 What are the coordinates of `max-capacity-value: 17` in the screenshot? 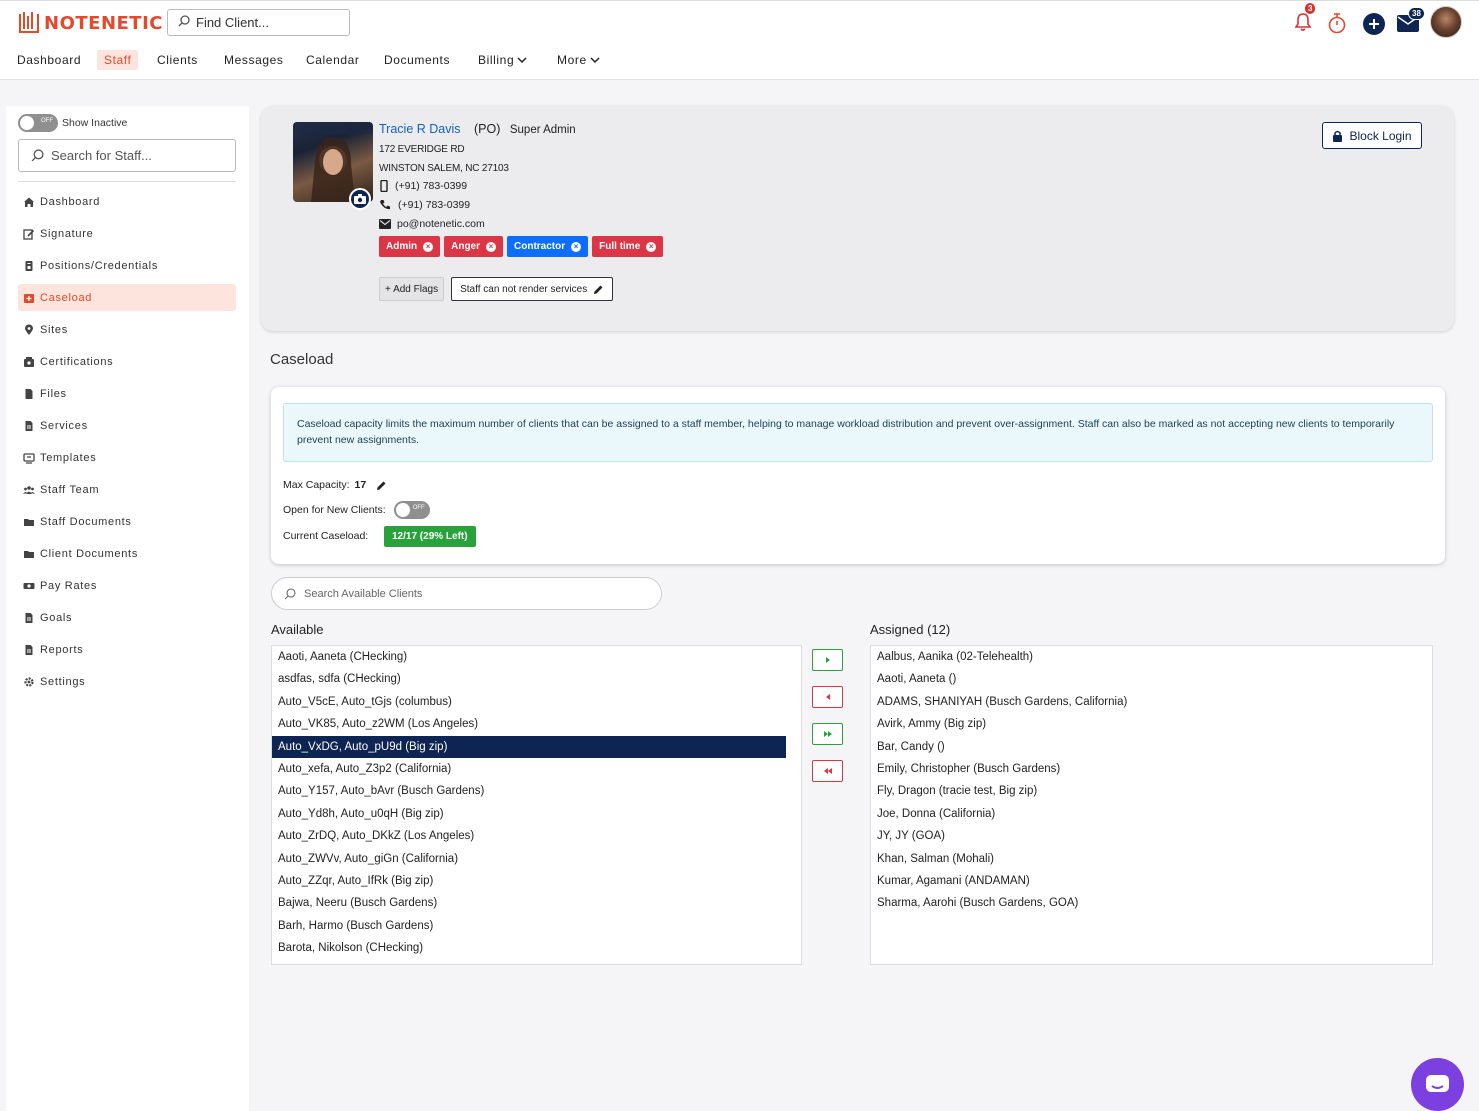 It's located at (360, 485).